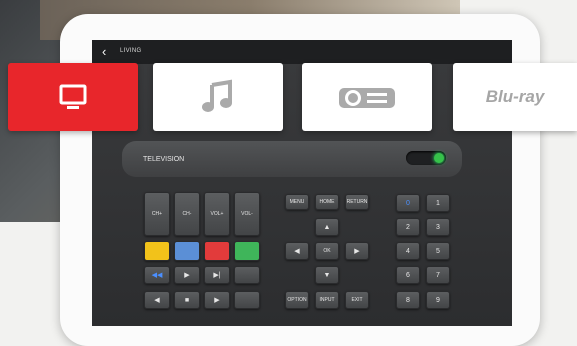 The width and height of the screenshot is (577, 346). I want to click on key-2: 2, so click(408, 227).